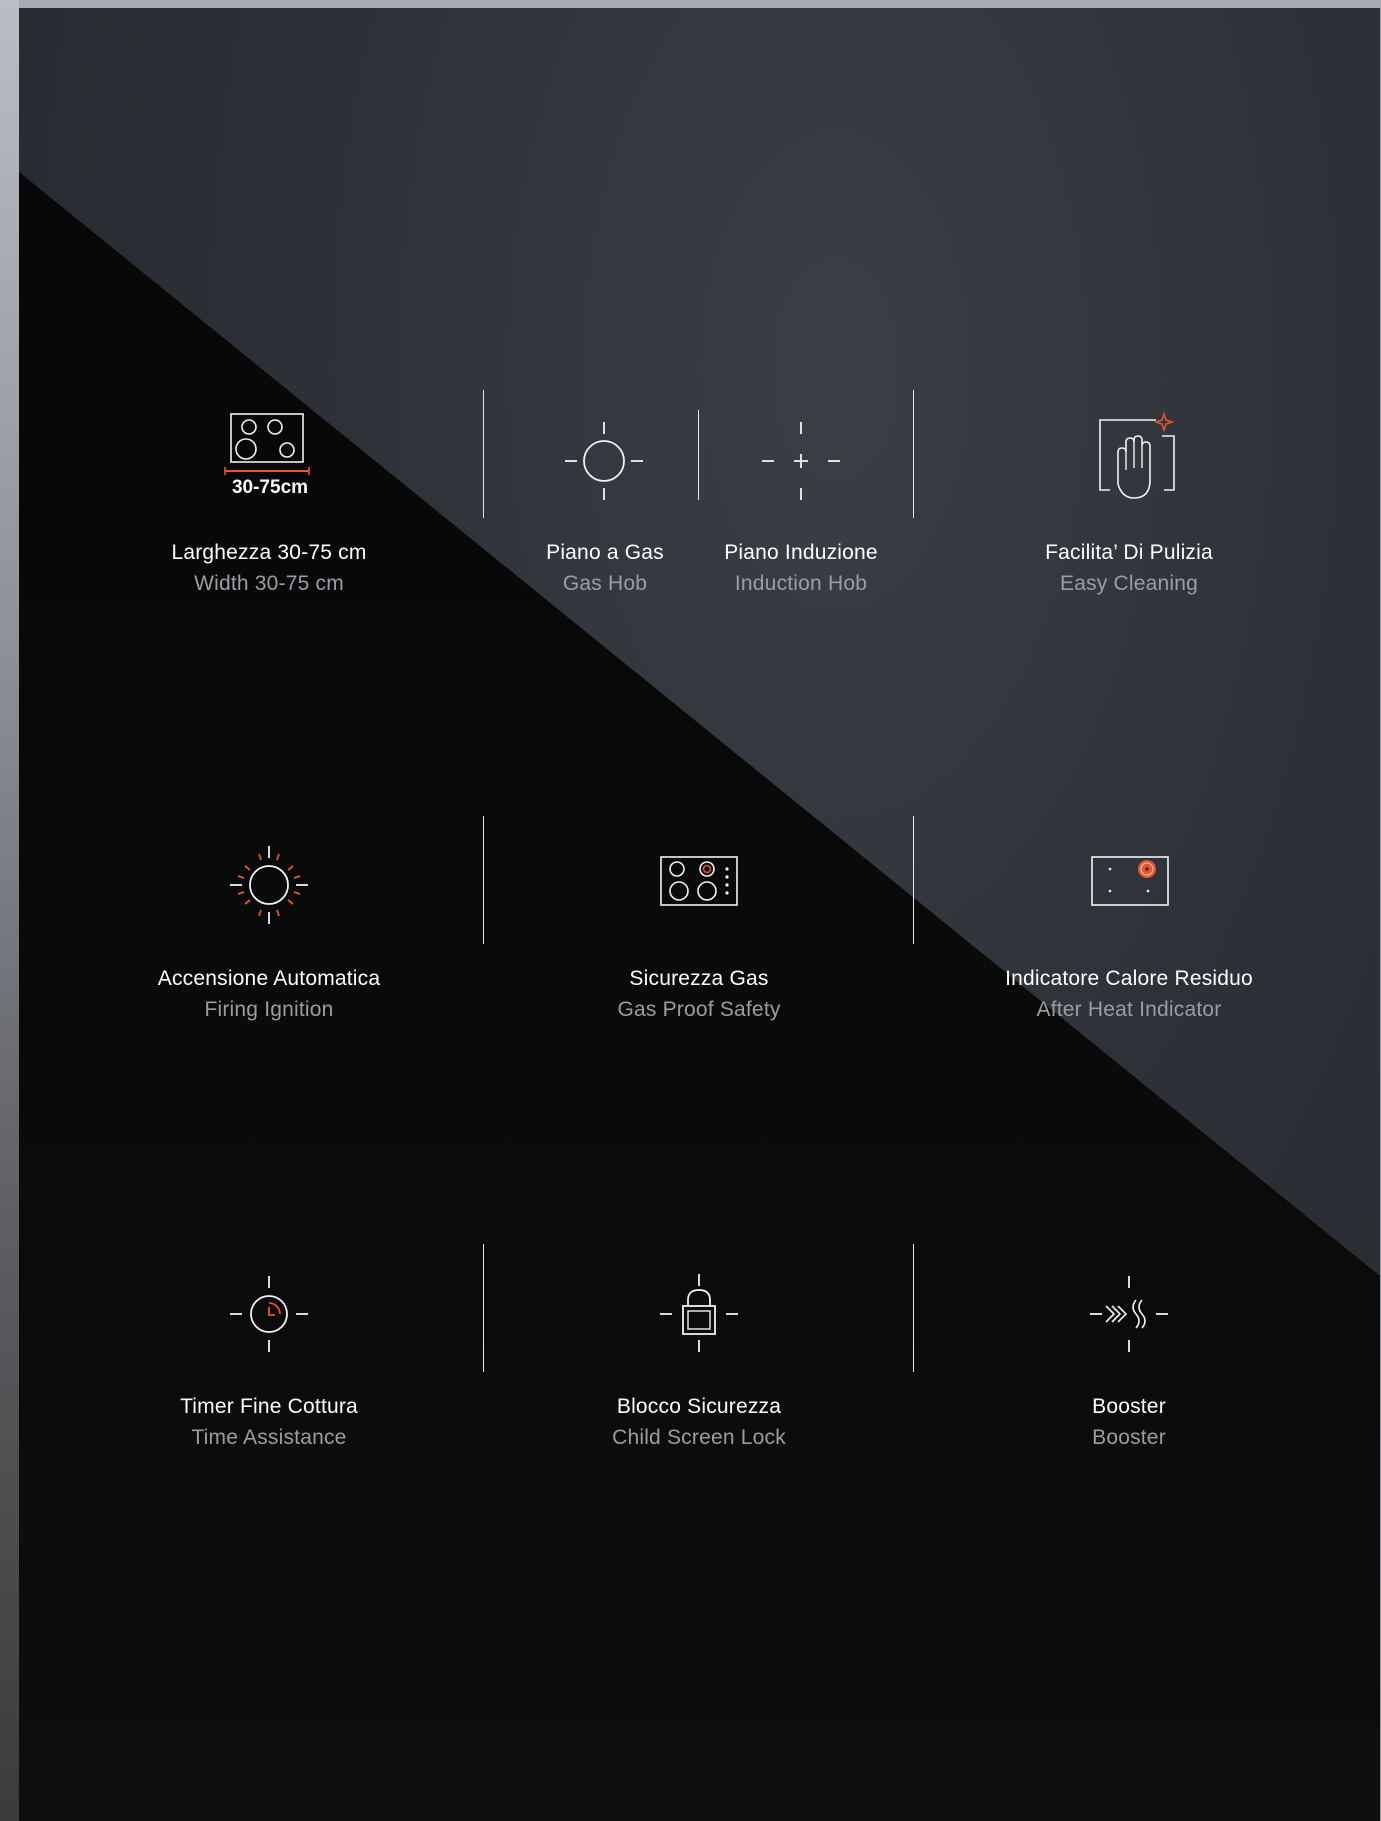  Describe the element at coordinates (801, 583) in the screenshot. I see `feature-subtitle: Induction Hob` at that location.